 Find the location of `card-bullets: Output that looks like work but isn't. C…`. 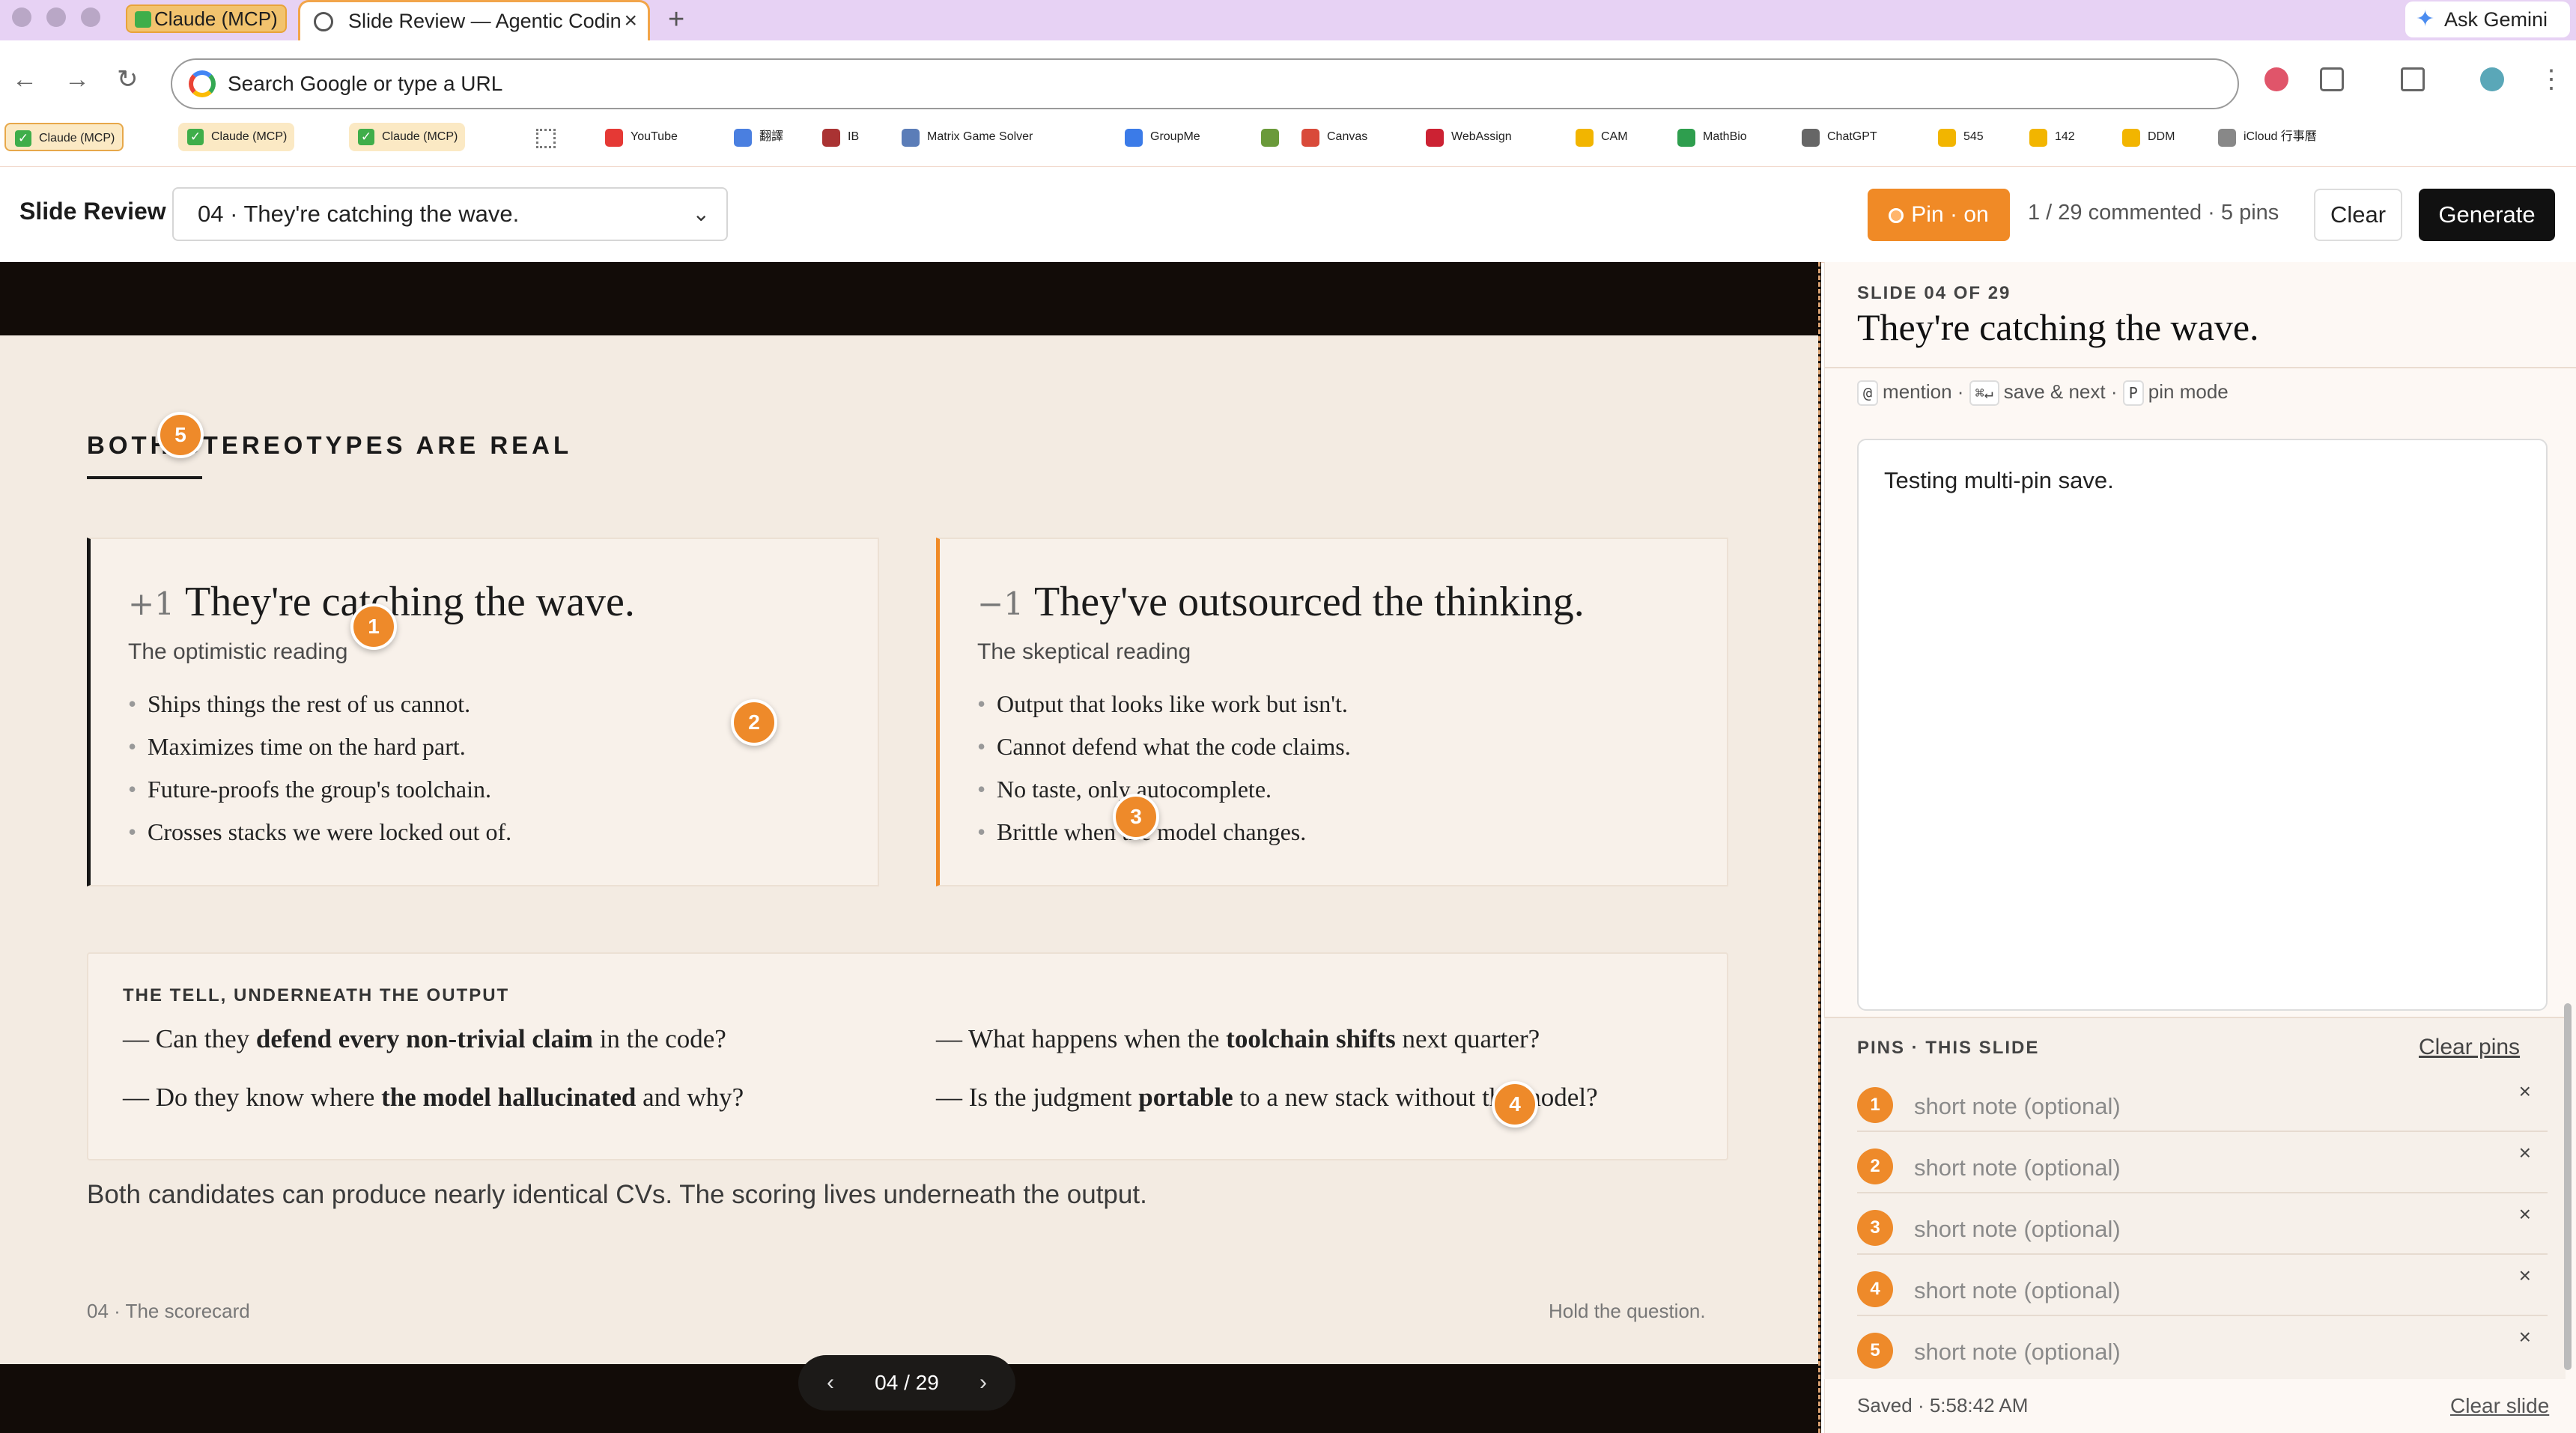

card-bullets: Output that looks like work but isn't. C… is located at coordinates (1164, 769).